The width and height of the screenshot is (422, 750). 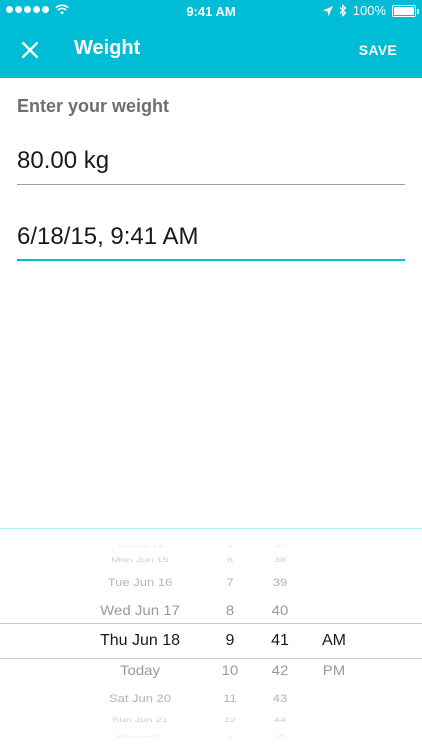 I want to click on picker-minute-option: 40, so click(x=280, y=610).